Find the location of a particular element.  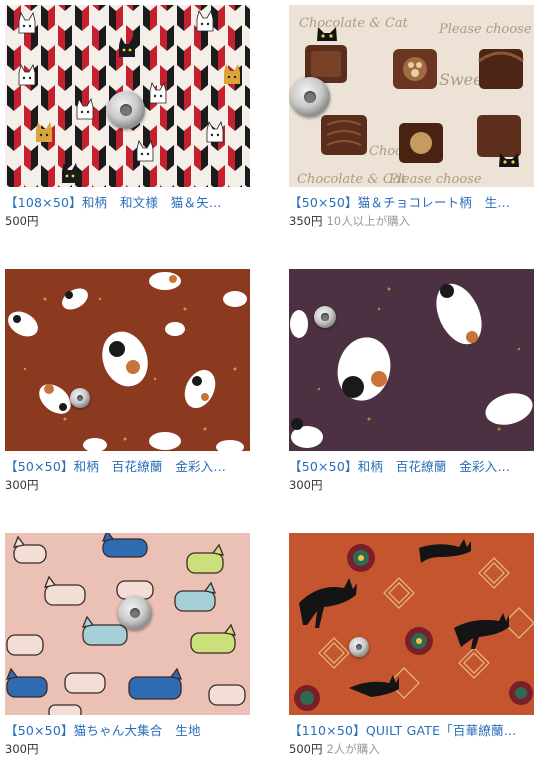

black-cat-orange-fabric-image is located at coordinates (411, 624).